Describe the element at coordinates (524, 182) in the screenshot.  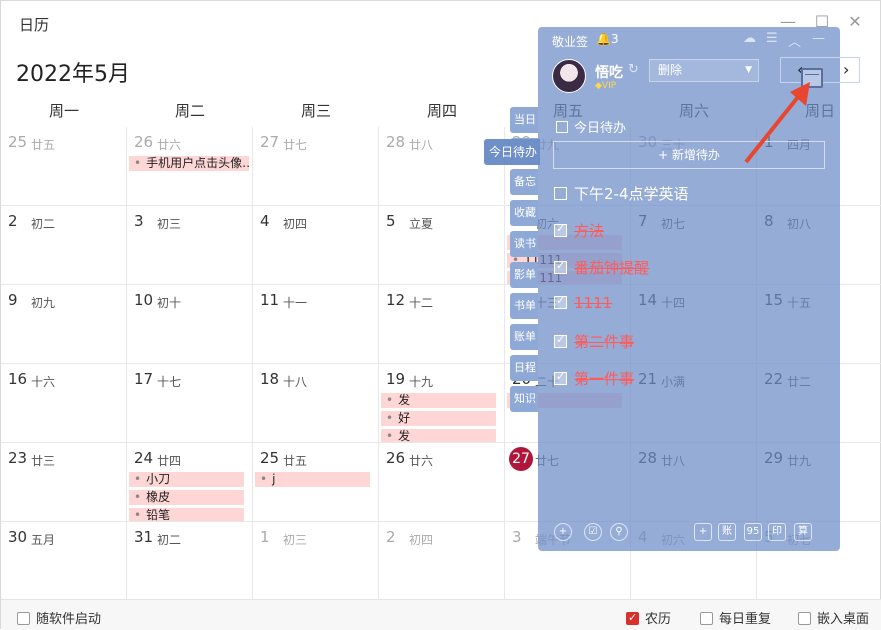
I see `side-tab: 备忘` at that location.